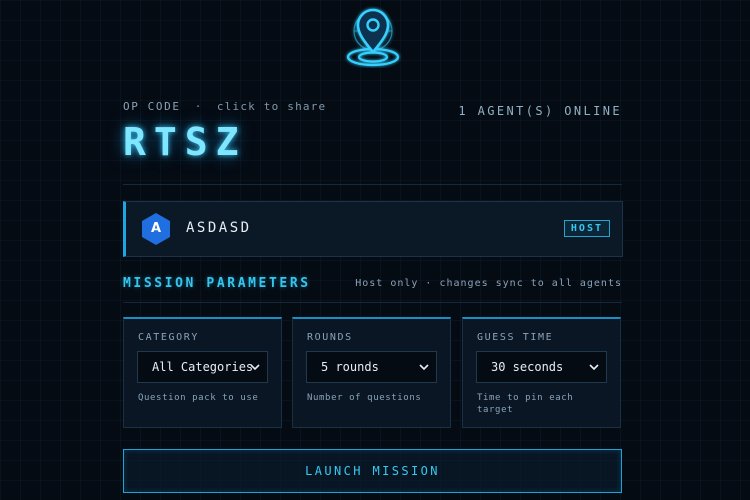 The height and width of the screenshot is (500, 750). I want to click on agents-online-count: 1 AGENT(S) ONLINE, so click(540, 111).